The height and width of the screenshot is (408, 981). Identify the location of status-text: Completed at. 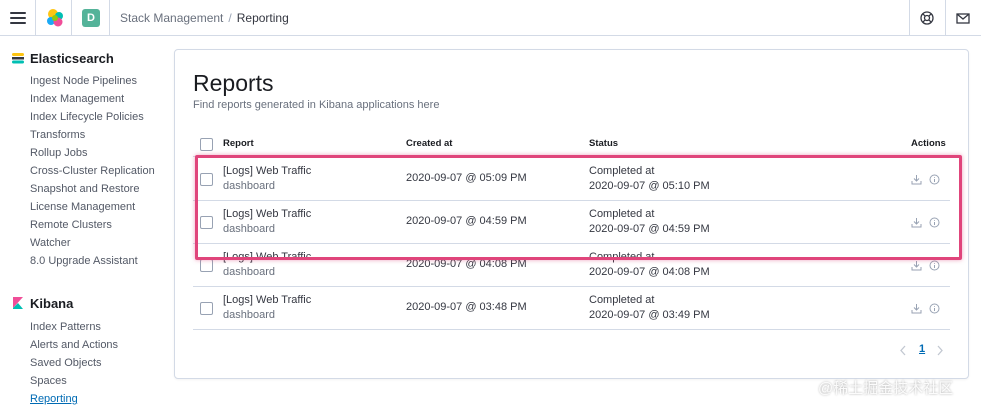
(622, 300).